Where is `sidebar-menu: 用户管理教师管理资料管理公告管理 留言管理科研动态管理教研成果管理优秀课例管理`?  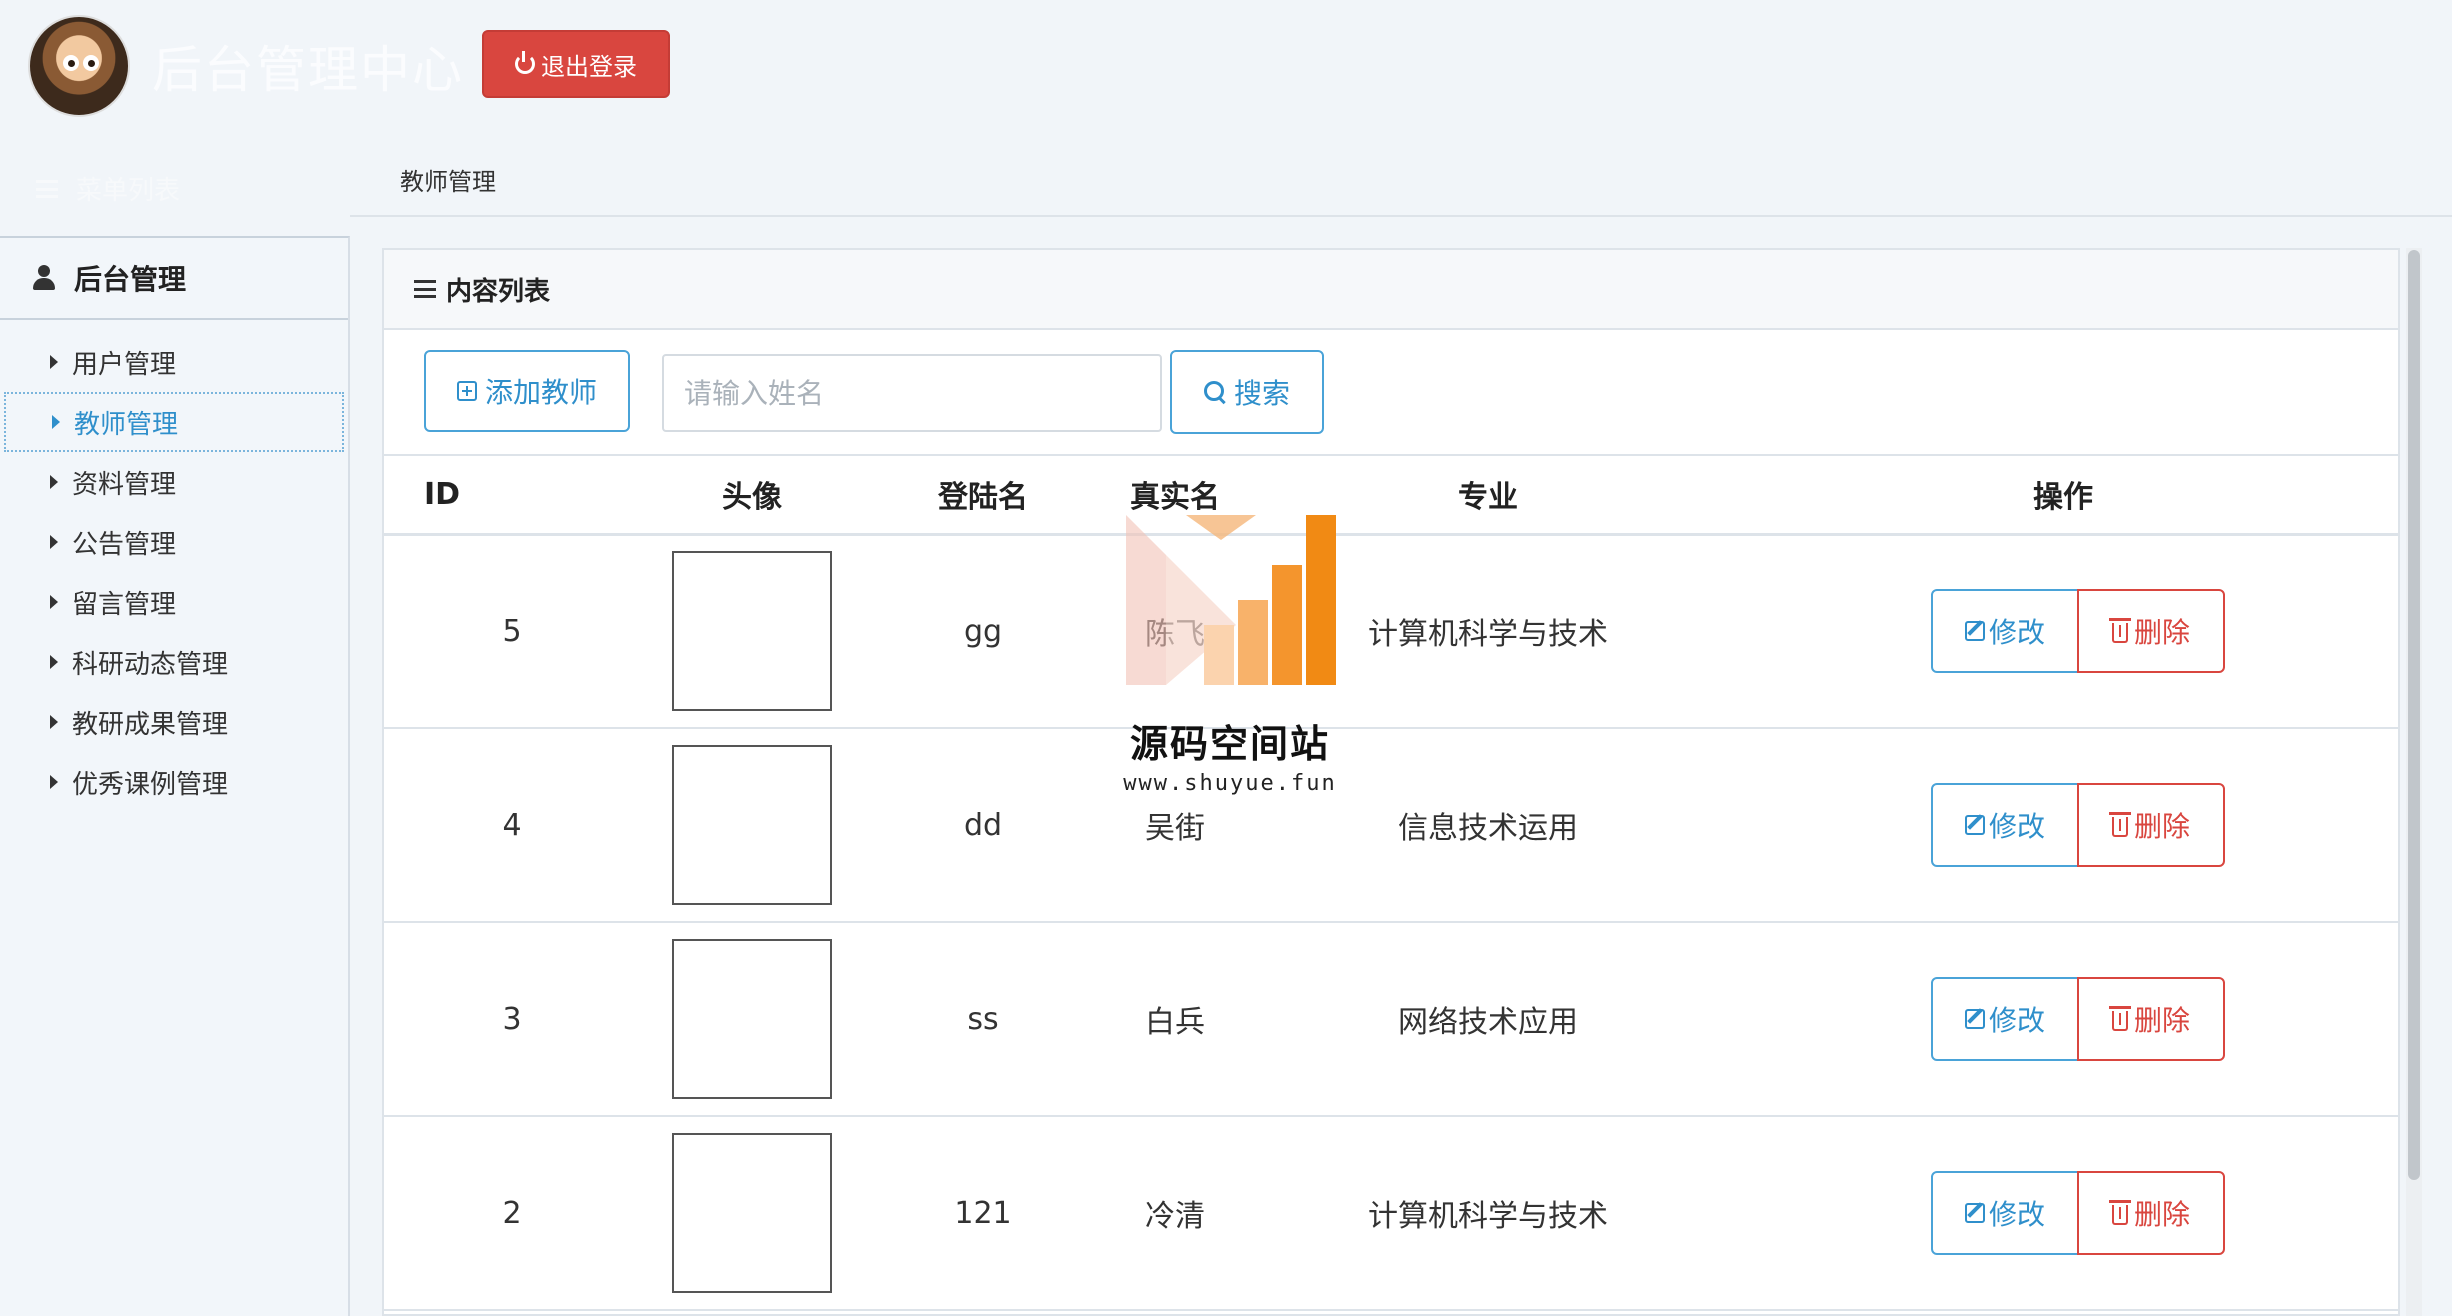 sidebar-menu: 用户管理教师管理资料管理公告管理 留言管理科研动态管理教研成果管理优秀课例管理 is located at coordinates (174, 566).